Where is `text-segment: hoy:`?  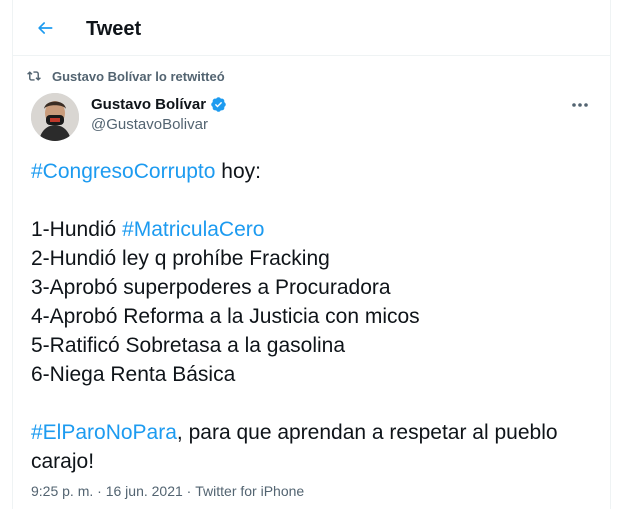
text-segment: hoy: is located at coordinates (238, 171).